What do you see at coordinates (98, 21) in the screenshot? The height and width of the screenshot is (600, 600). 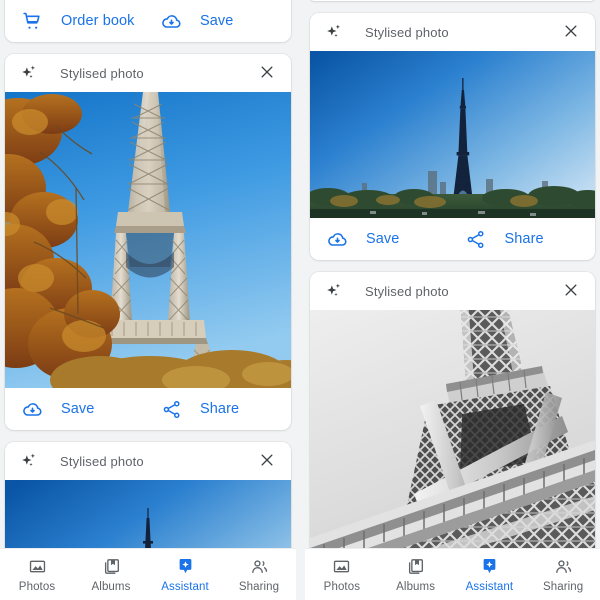 I see `order-book-label: Order book` at bounding box center [98, 21].